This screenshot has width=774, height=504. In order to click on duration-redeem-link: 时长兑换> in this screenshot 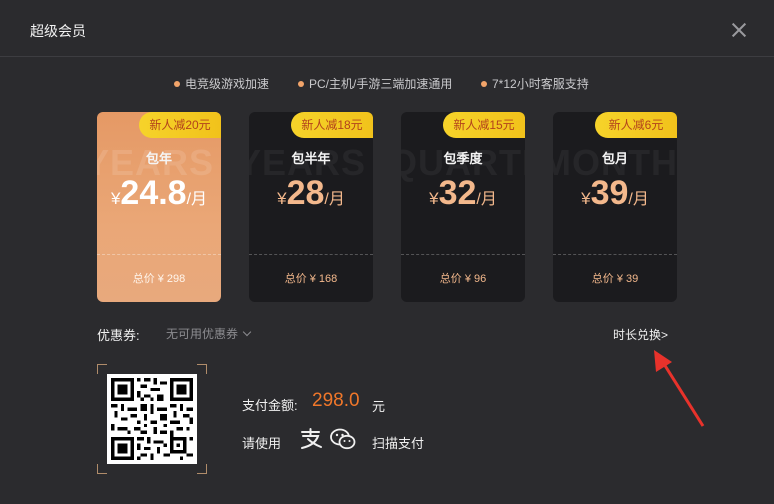, I will do `click(640, 334)`.